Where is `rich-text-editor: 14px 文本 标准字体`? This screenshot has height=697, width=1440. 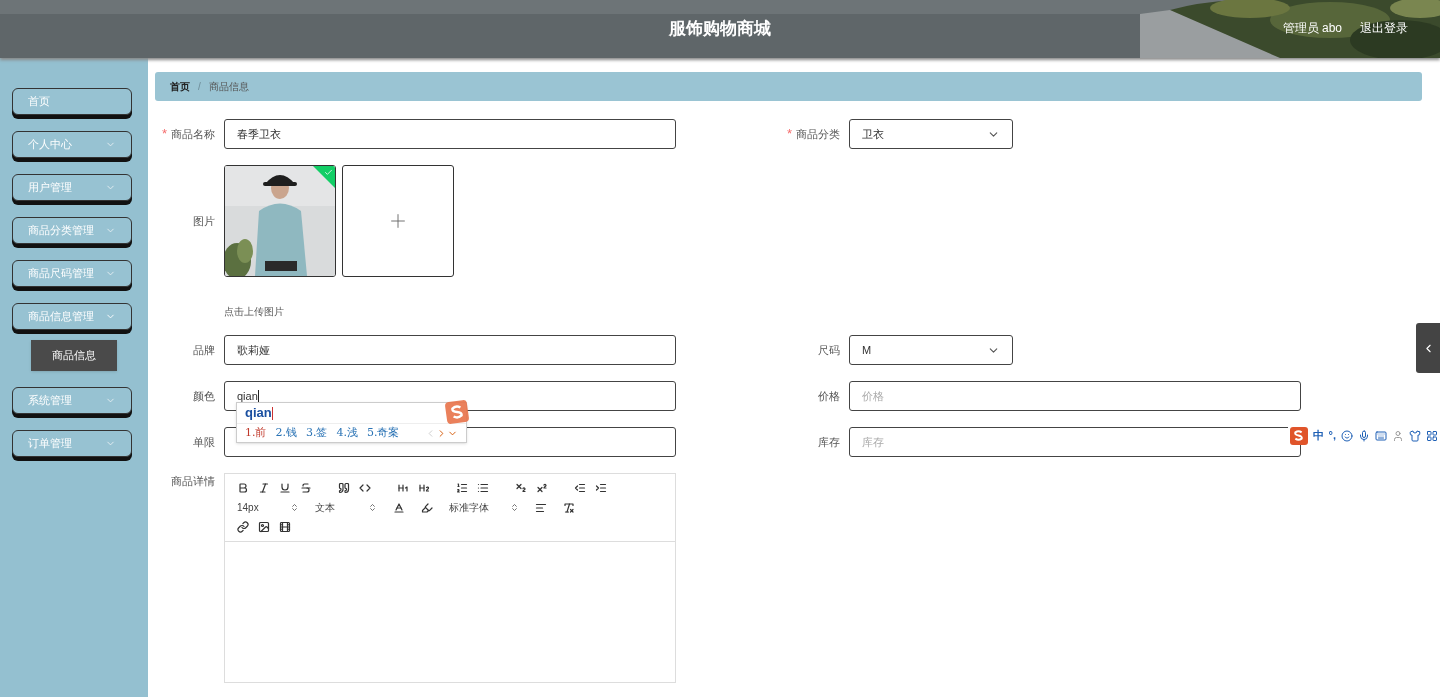 rich-text-editor: 14px 文本 标准字体 is located at coordinates (450, 578).